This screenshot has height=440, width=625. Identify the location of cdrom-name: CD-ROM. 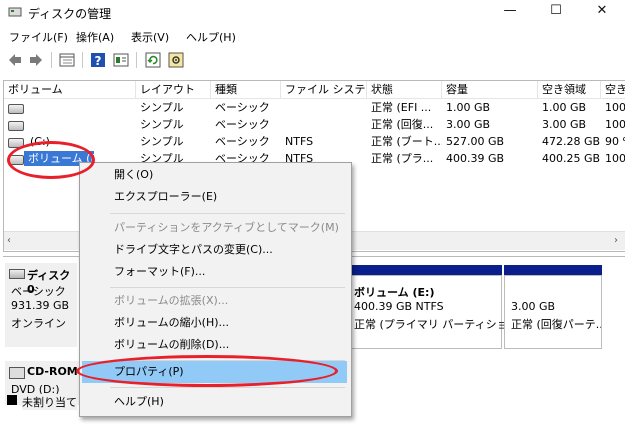
(52, 371).